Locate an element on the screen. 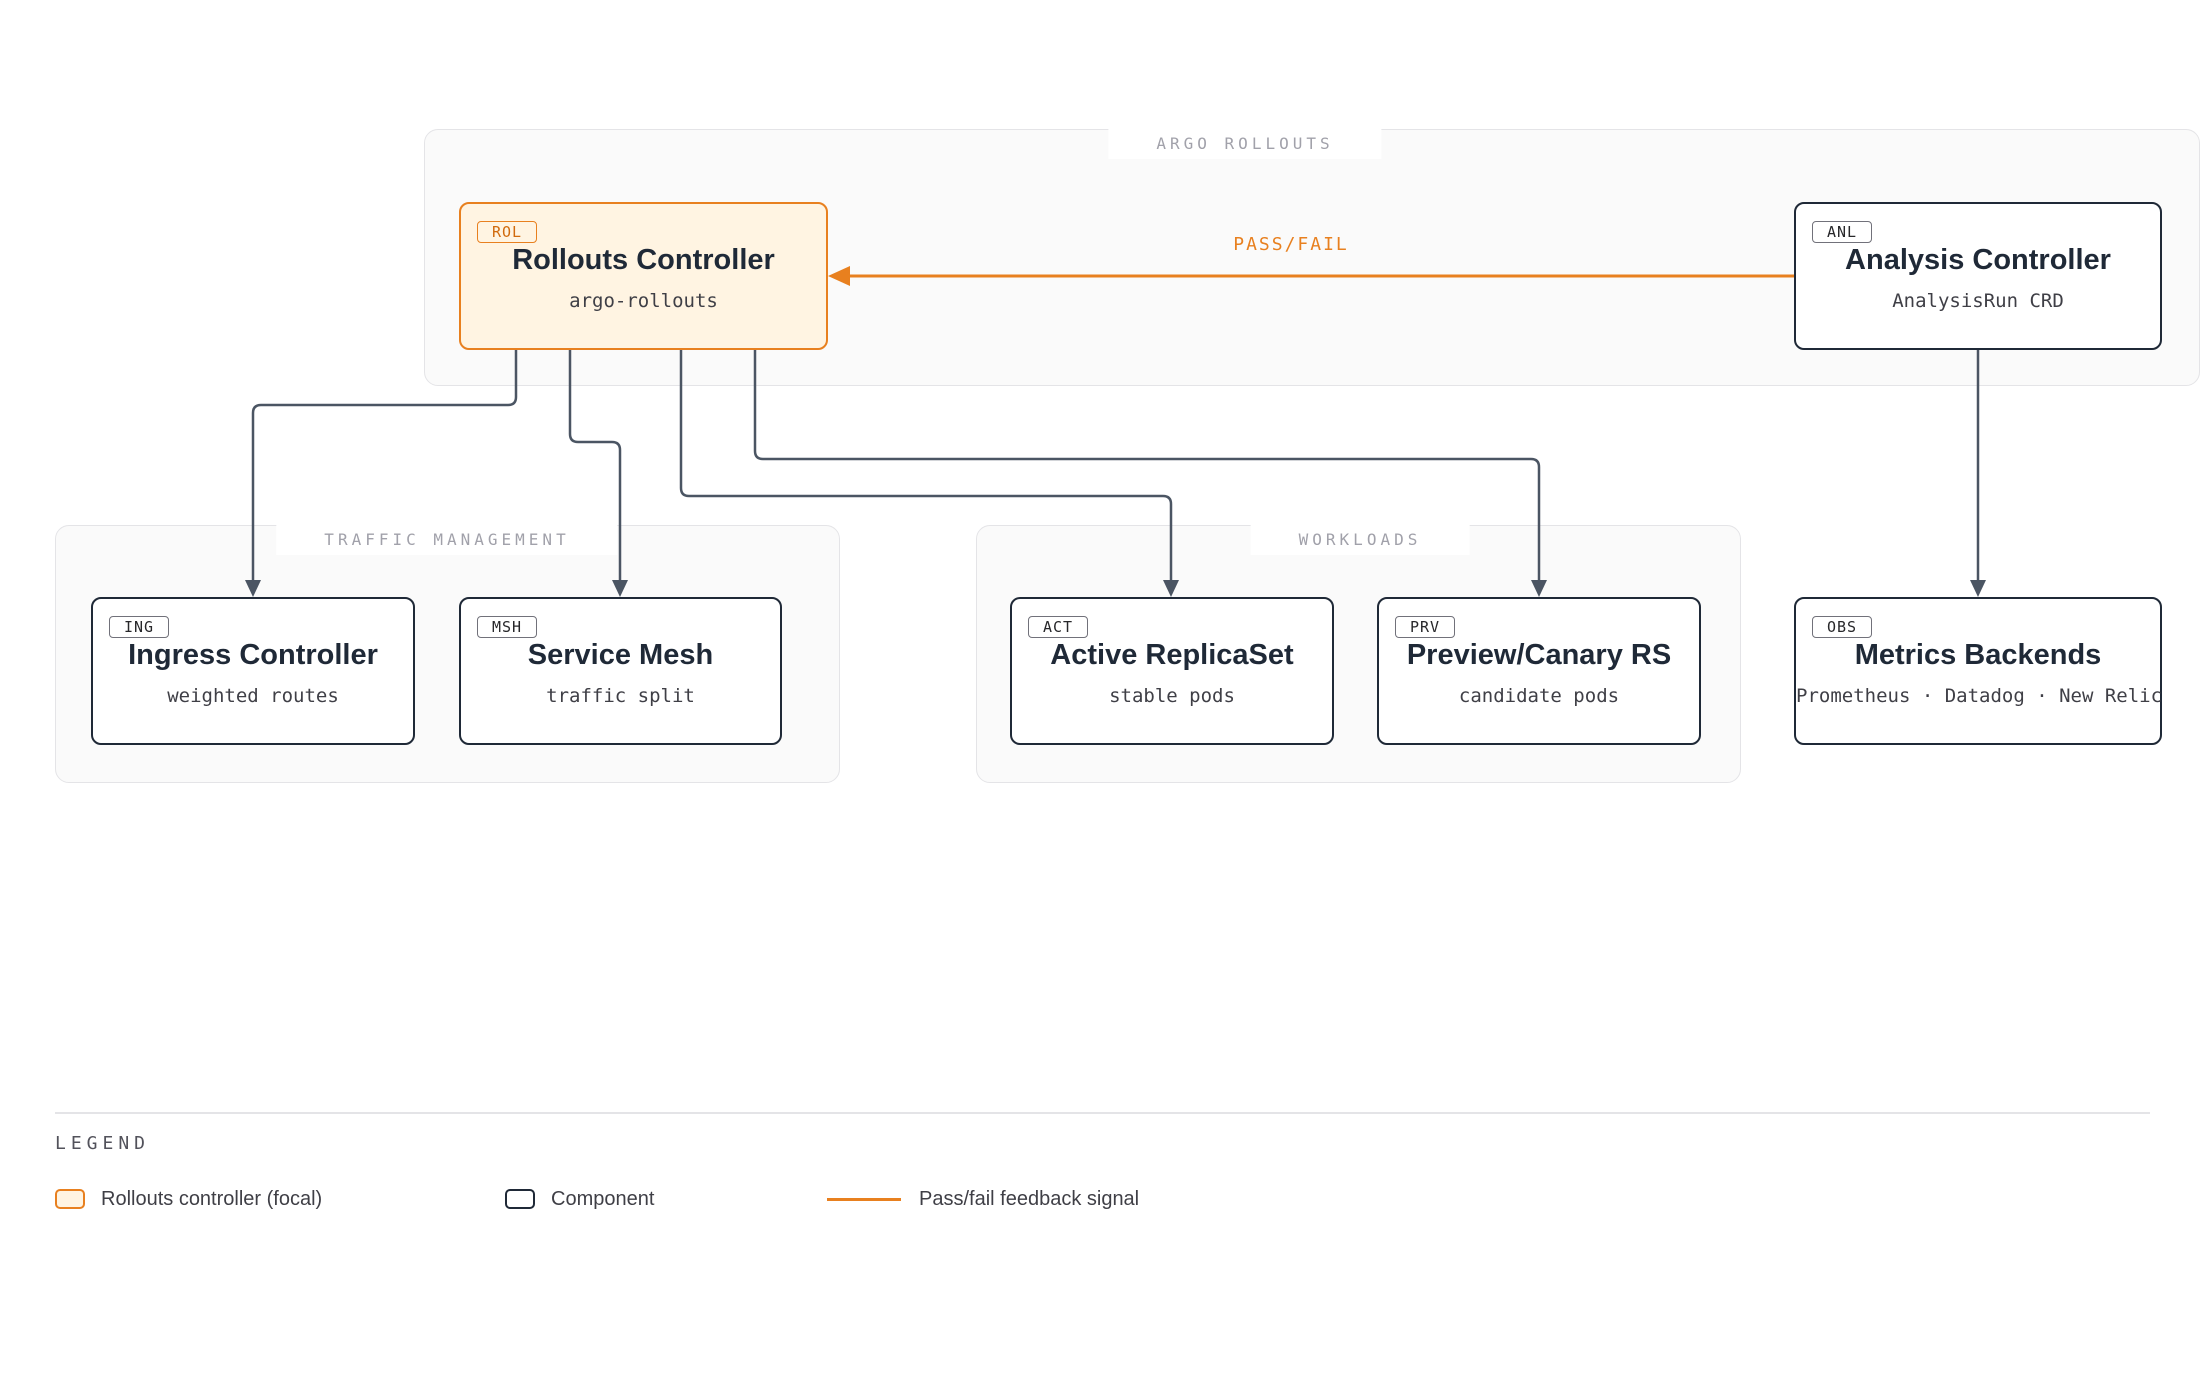 The image size is (2200, 1376). node-subtitle-rol: argo-rollouts is located at coordinates (643, 301).